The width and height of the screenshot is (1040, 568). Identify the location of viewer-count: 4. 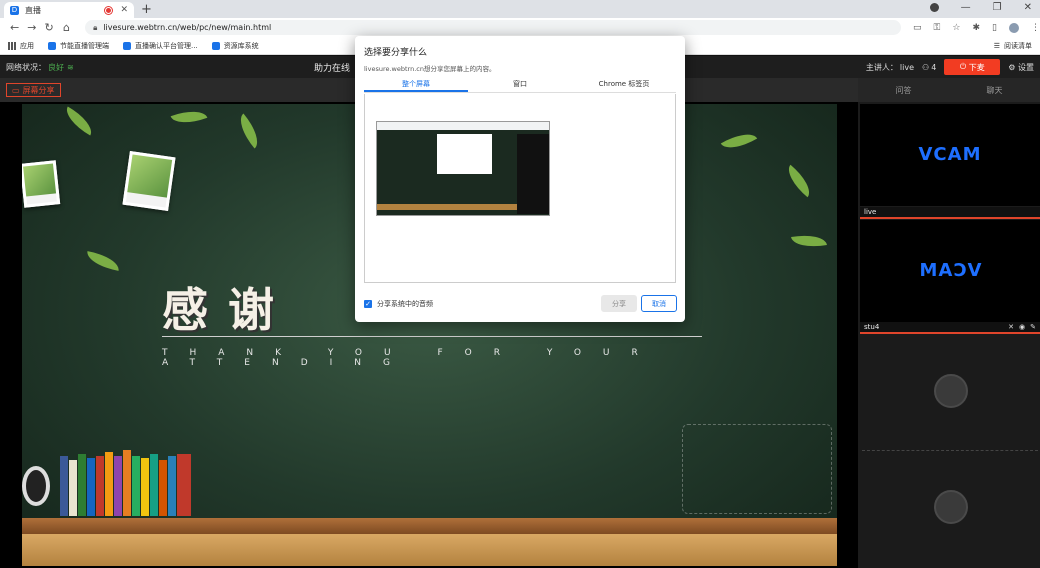
(934, 67).